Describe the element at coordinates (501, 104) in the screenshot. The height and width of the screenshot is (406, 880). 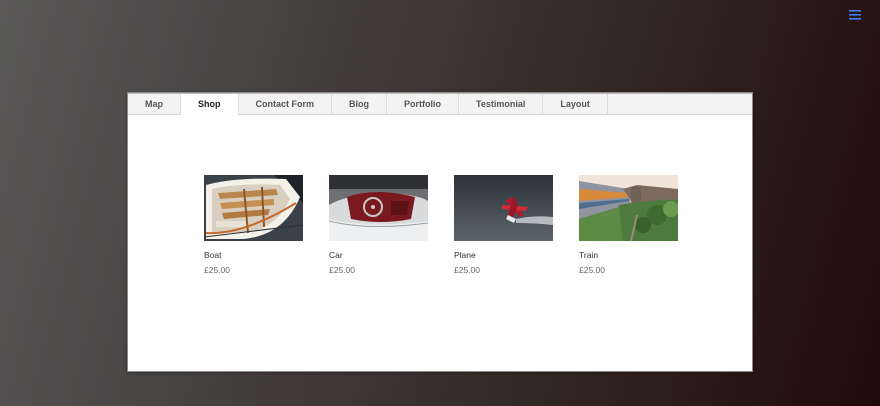
I see `tab-testimonial: Testimonial` at that location.